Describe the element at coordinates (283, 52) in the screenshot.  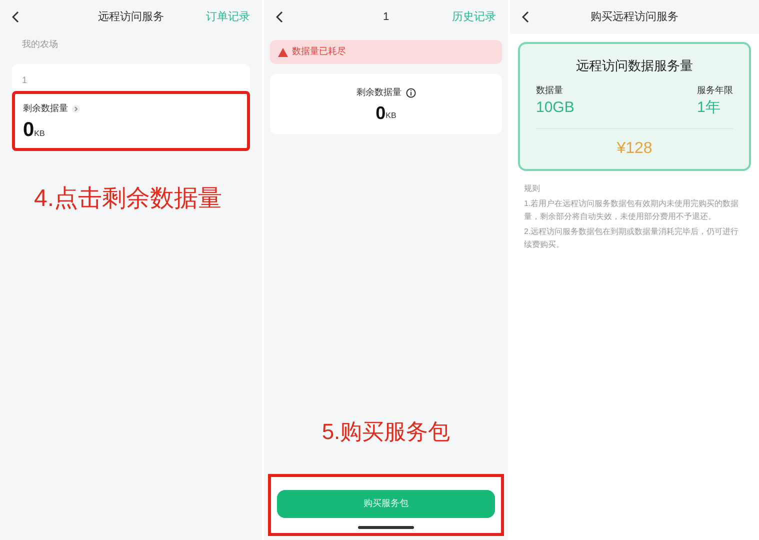
I see `warning-icon` at that location.